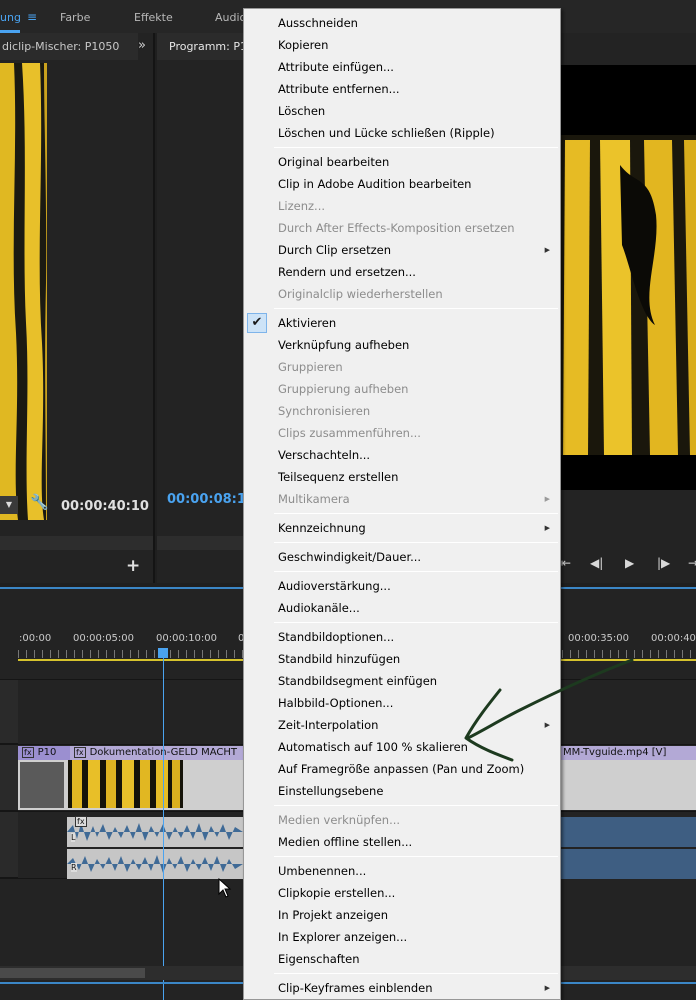 The width and height of the screenshot is (696, 1000). What do you see at coordinates (599, 638) in the screenshot?
I see `ruler-label: 00:00:35:00` at bounding box center [599, 638].